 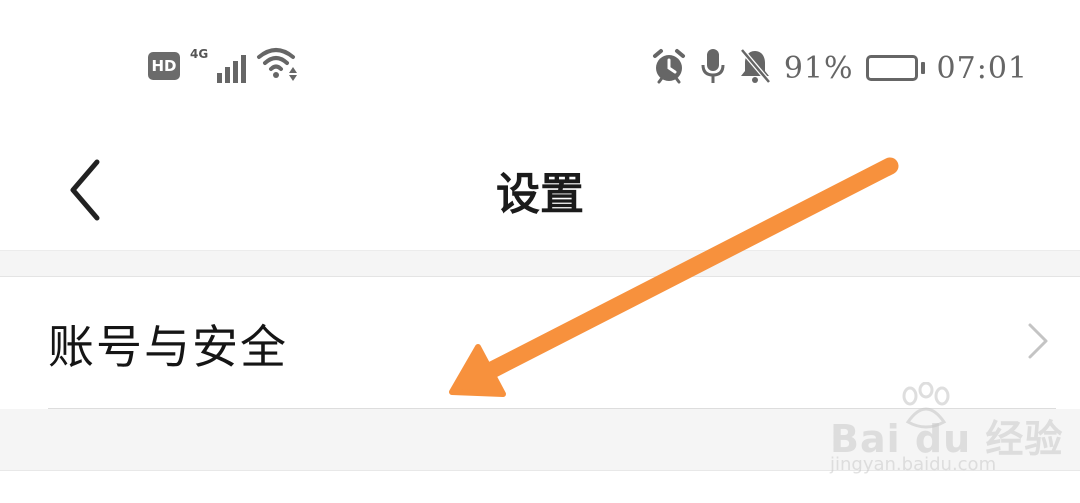 What do you see at coordinates (278, 66) in the screenshot?
I see `wifi-icon` at bounding box center [278, 66].